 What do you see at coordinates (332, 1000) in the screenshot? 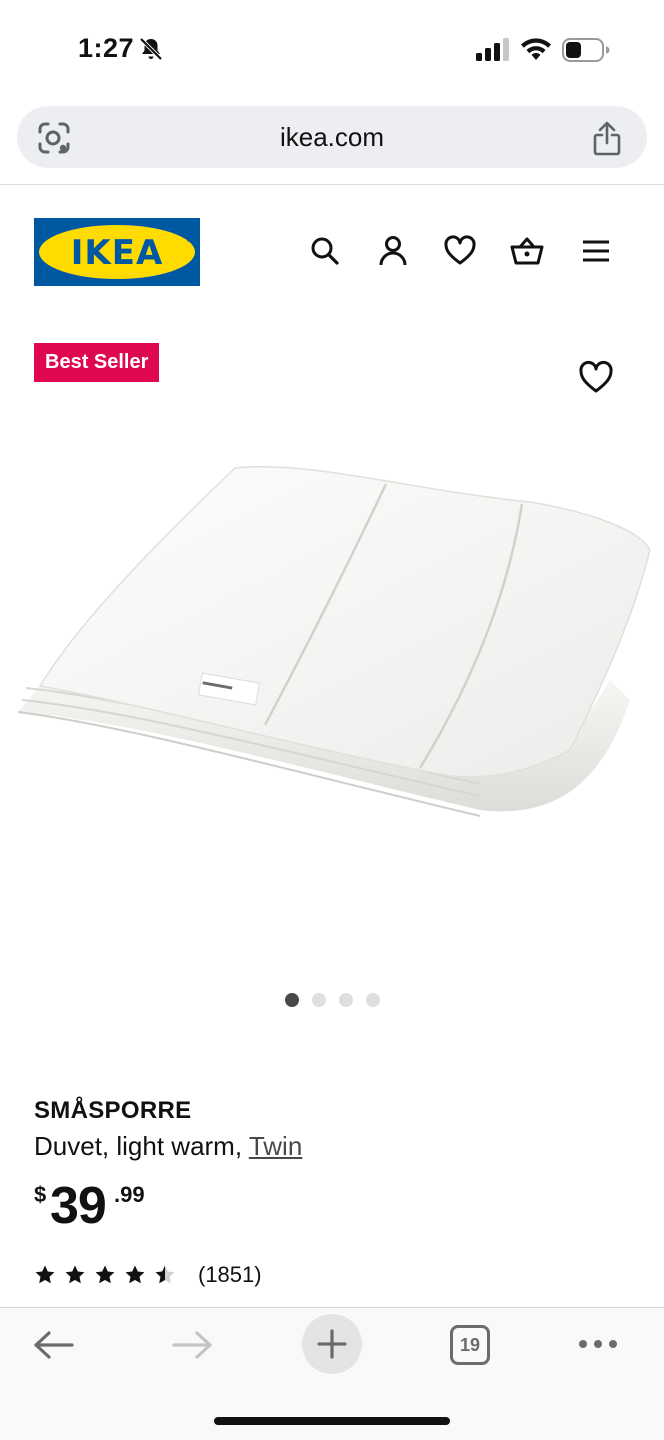
I see `image-carousel-dots` at bounding box center [332, 1000].